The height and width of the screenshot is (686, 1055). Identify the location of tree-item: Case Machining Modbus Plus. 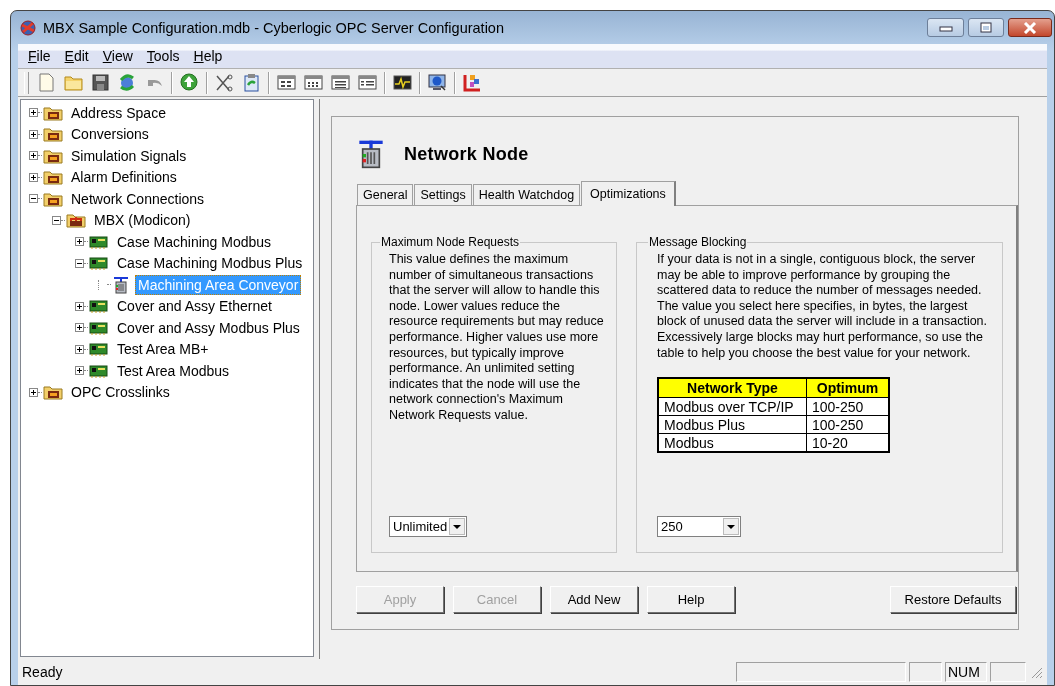
(210, 263).